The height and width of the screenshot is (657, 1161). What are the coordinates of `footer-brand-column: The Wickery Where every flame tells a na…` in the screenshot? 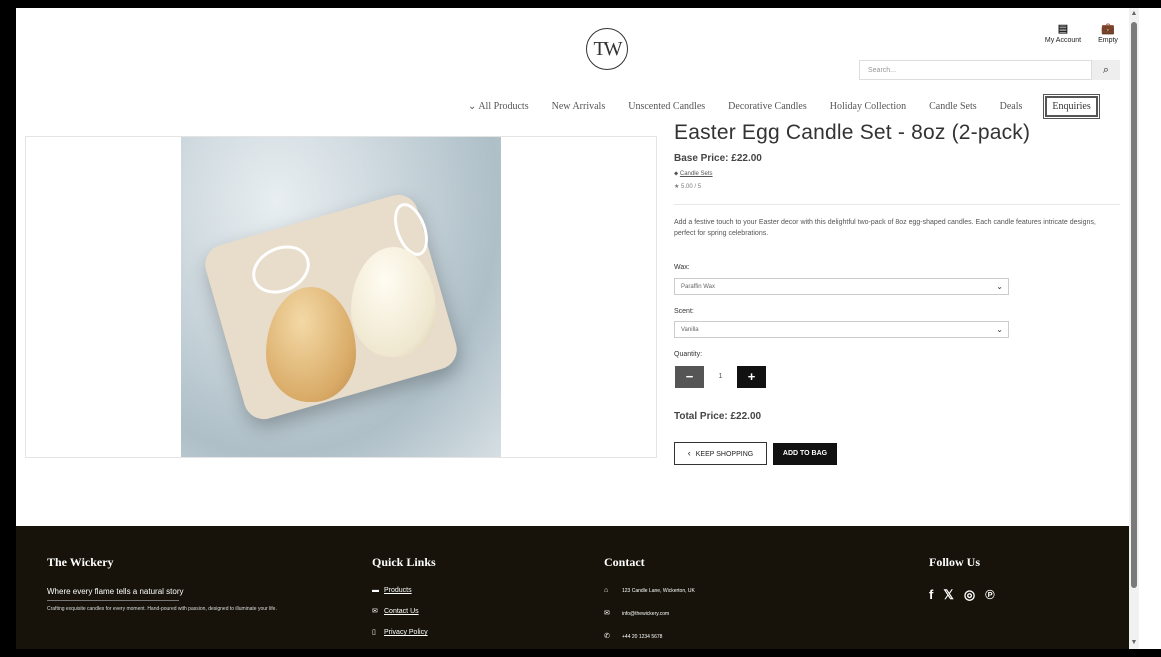 It's located at (174, 584).